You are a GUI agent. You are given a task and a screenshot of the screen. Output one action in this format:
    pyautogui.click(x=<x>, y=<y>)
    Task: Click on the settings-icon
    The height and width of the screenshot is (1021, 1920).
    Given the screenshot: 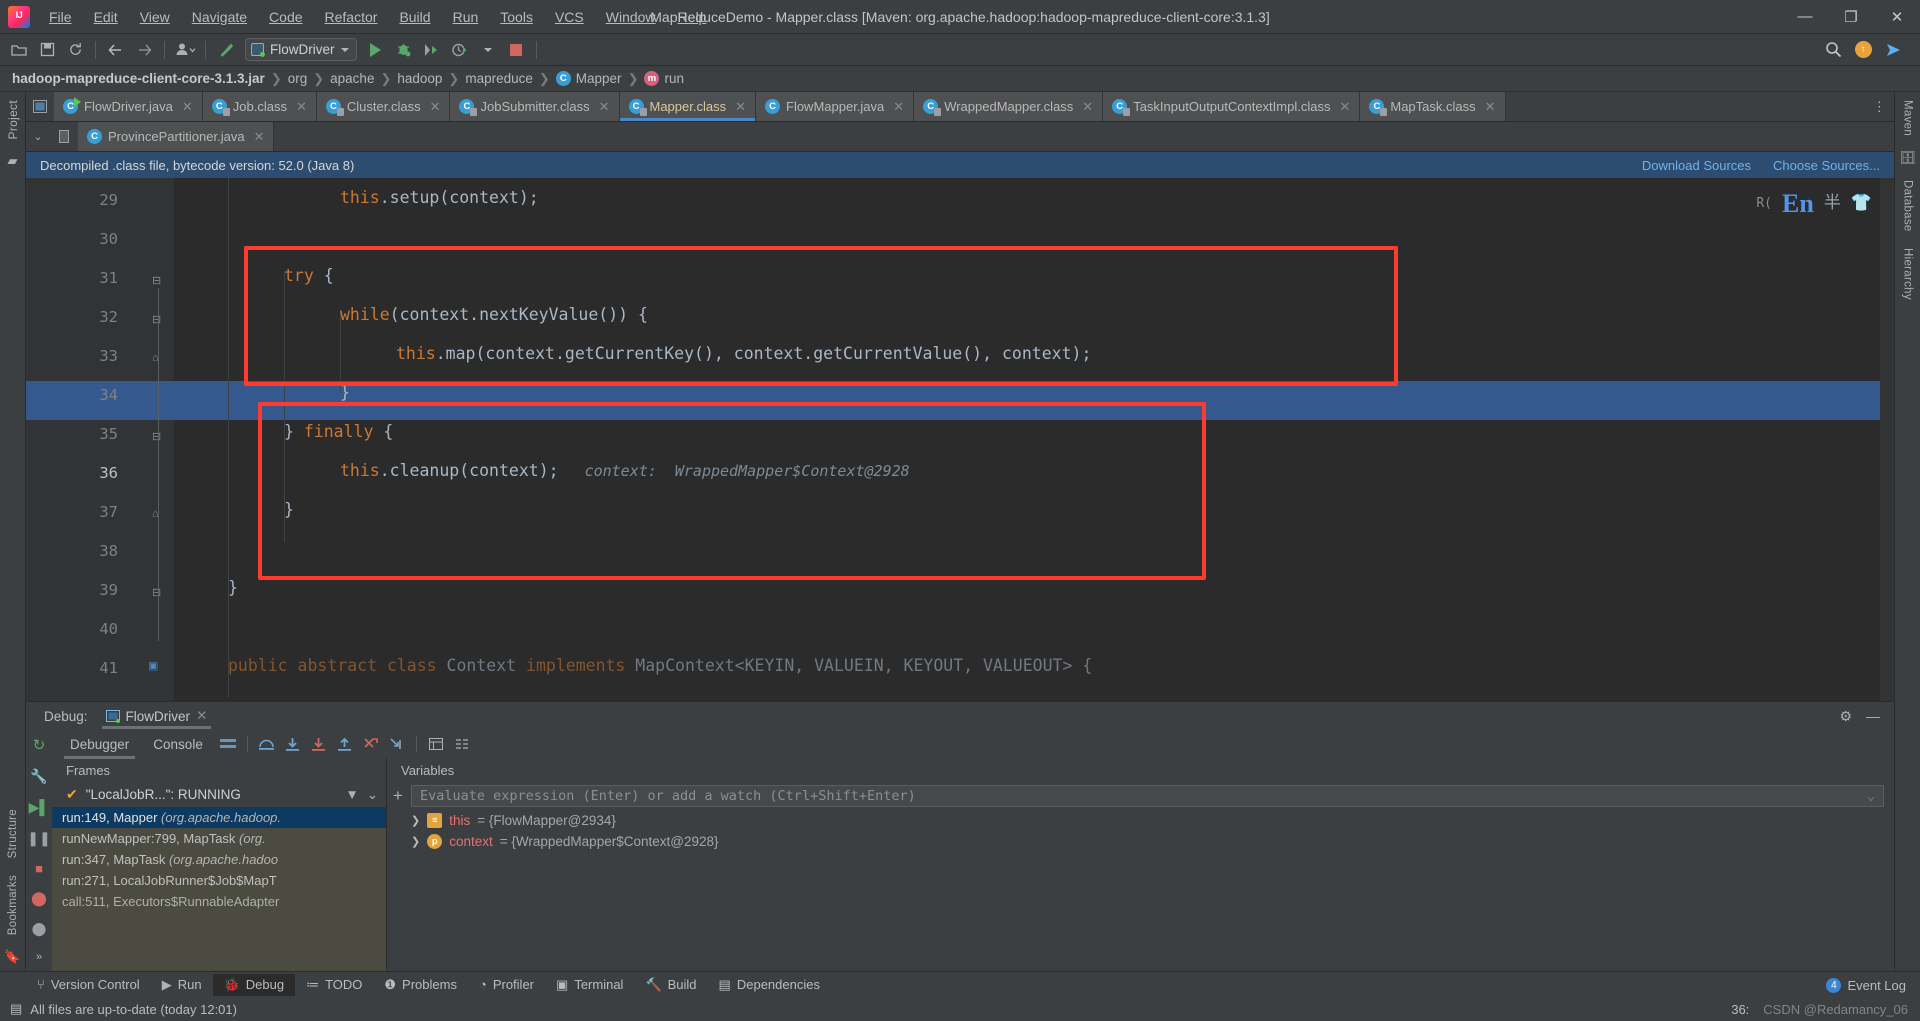 What is the action you would take?
    pyautogui.click(x=462, y=744)
    